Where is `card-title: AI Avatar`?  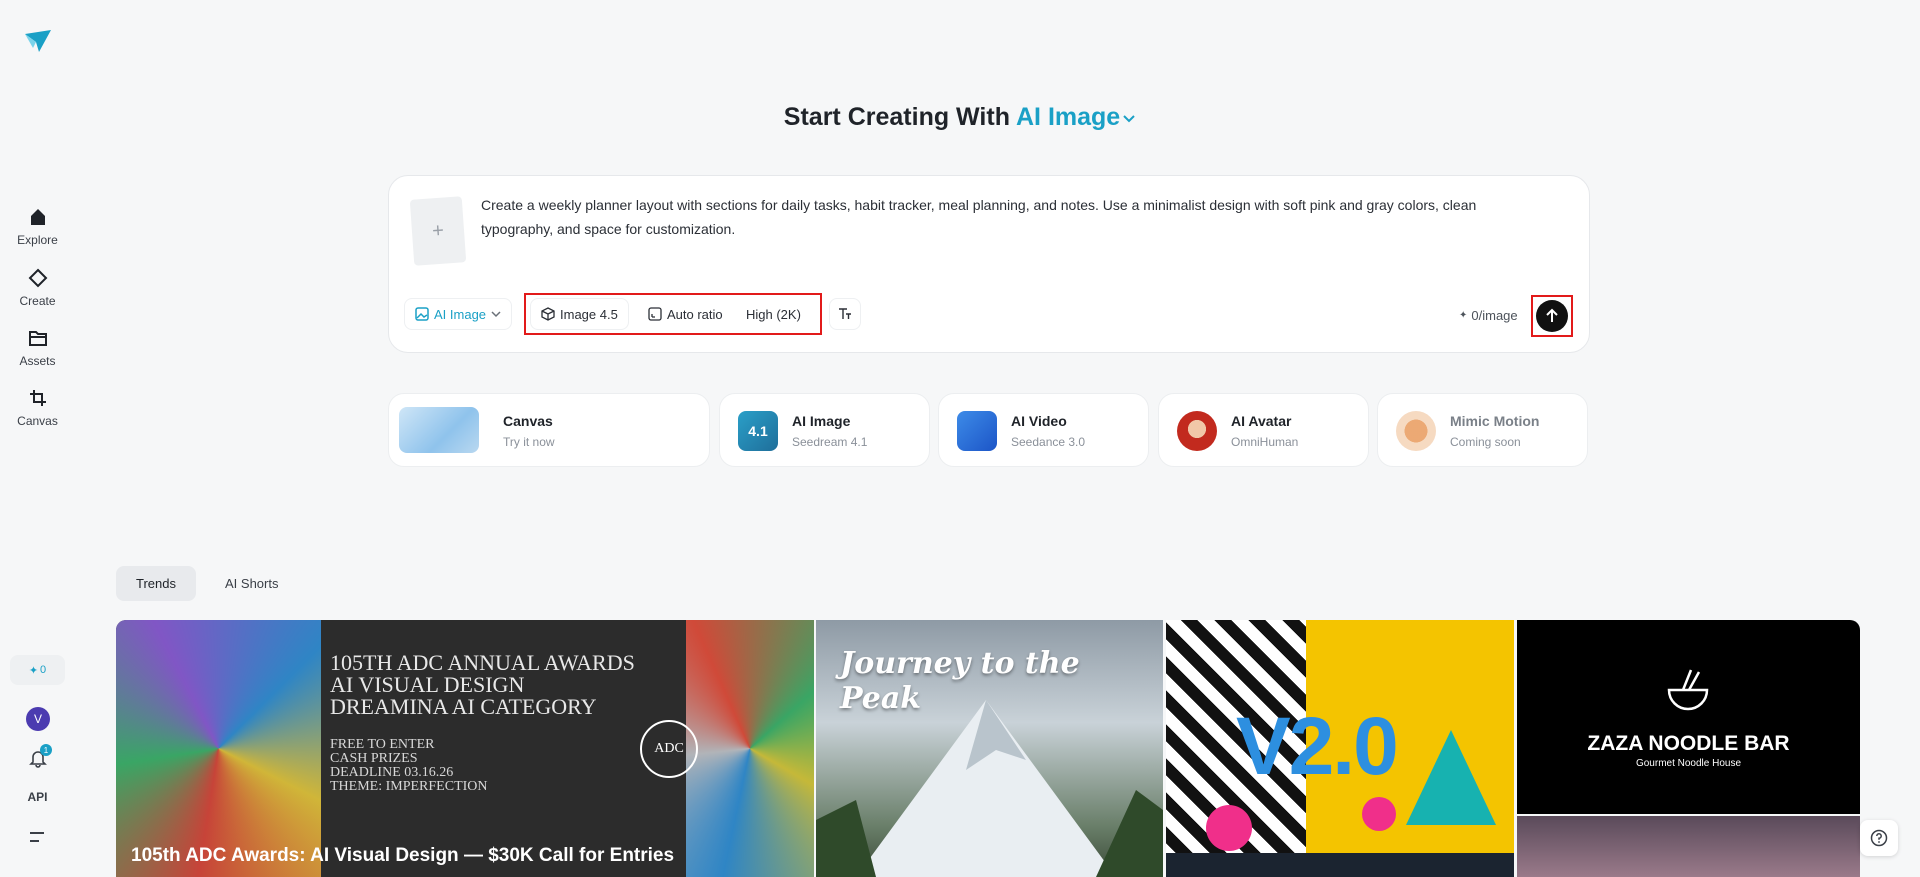 card-title: AI Avatar is located at coordinates (1261, 421).